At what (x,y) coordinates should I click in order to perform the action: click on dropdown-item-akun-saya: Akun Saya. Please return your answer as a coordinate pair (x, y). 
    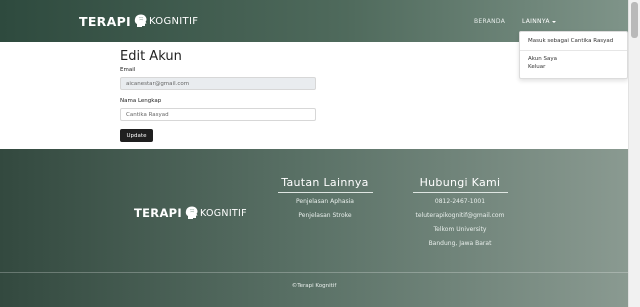
    Looking at the image, I should click on (542, 59).